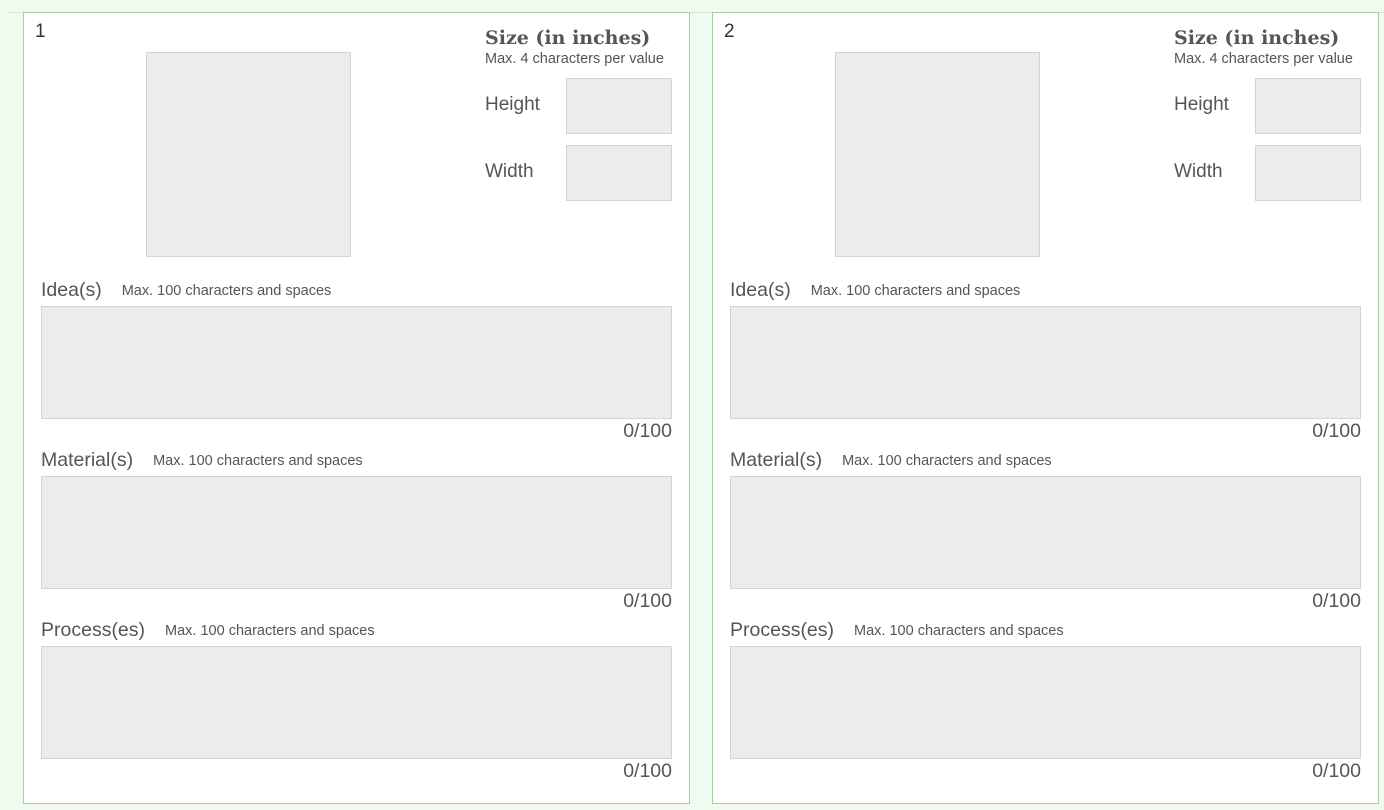 The image size is (1384, 810). What do you see at coordinates (40, 31) in the screenshot?
I see `panel-number: 1` at bounding box center [40, 31].